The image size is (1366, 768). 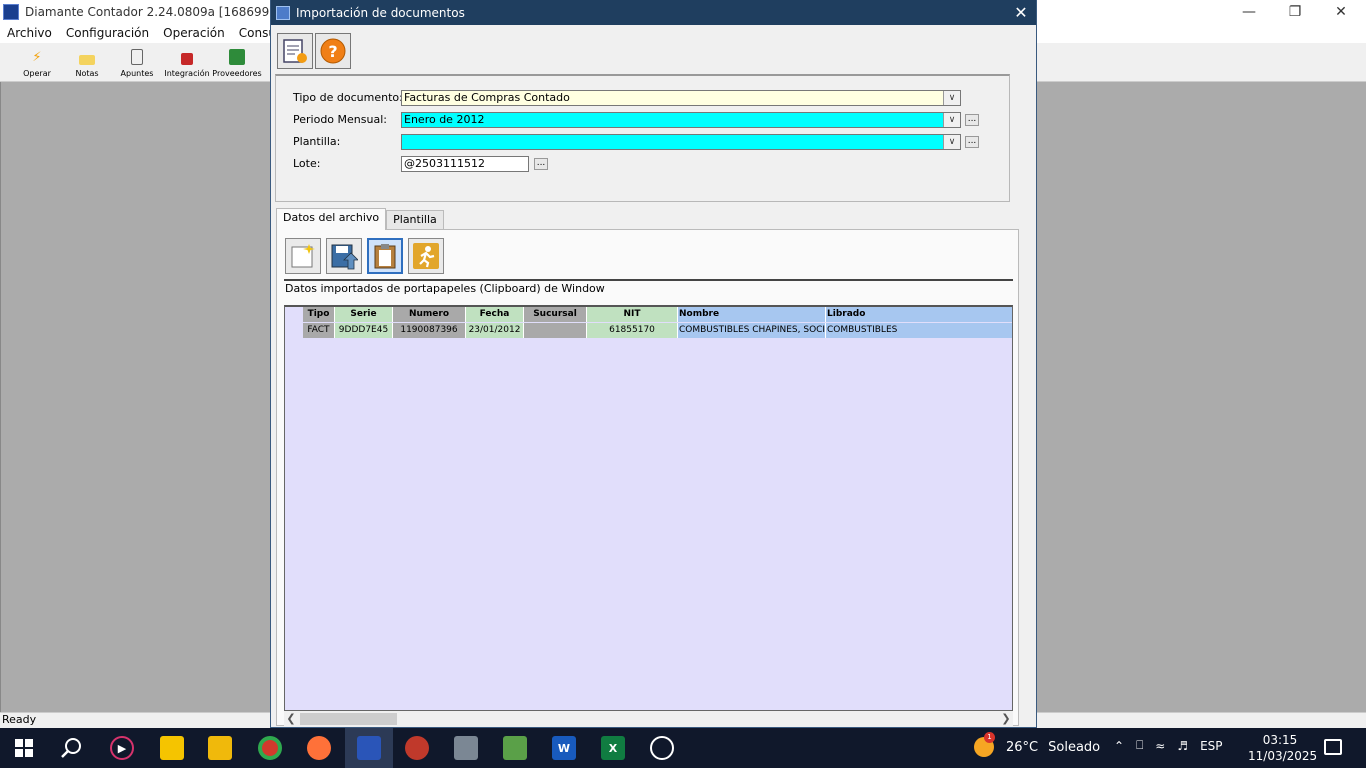 I want to click on notifications-icon, so click(x=1333, y=747).